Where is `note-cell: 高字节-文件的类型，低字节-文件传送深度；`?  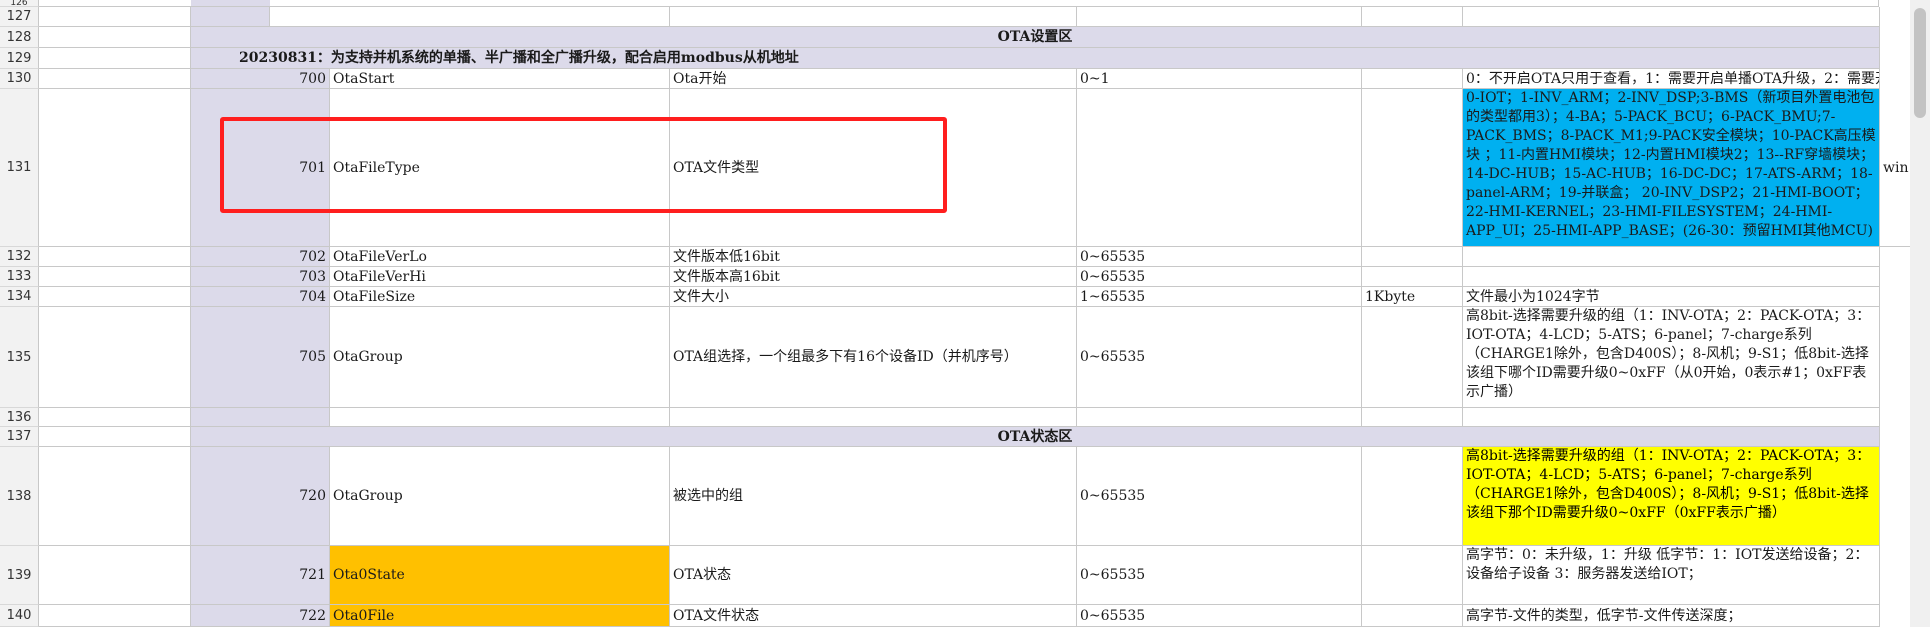 note-cell: 高字节-文件的类型，低字节-文件传送深度； is located at coordinates (1671, 616).